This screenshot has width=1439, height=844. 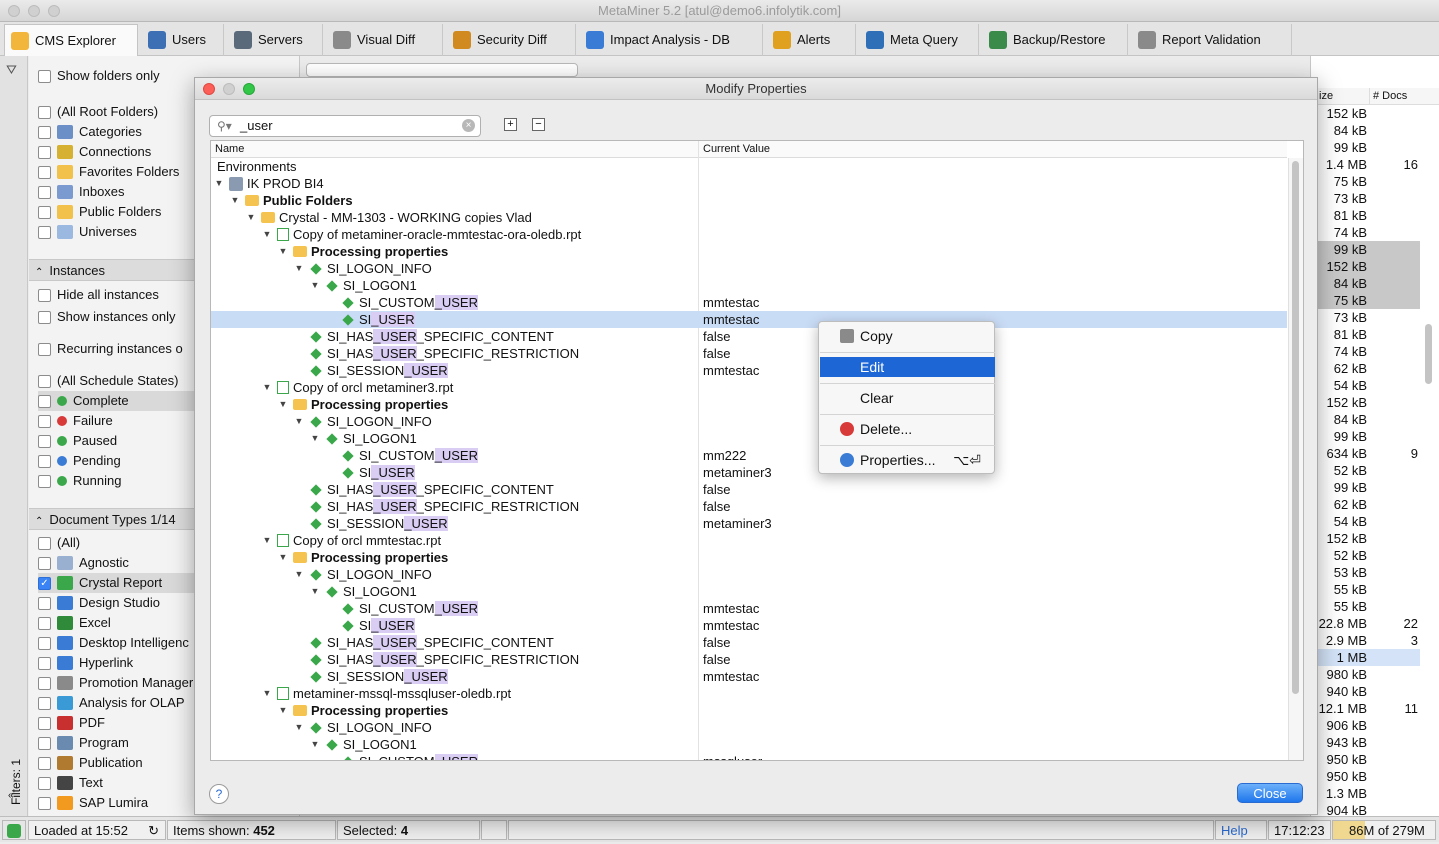 I want to click on minimize-window-icon, so click(x=34, y=11).